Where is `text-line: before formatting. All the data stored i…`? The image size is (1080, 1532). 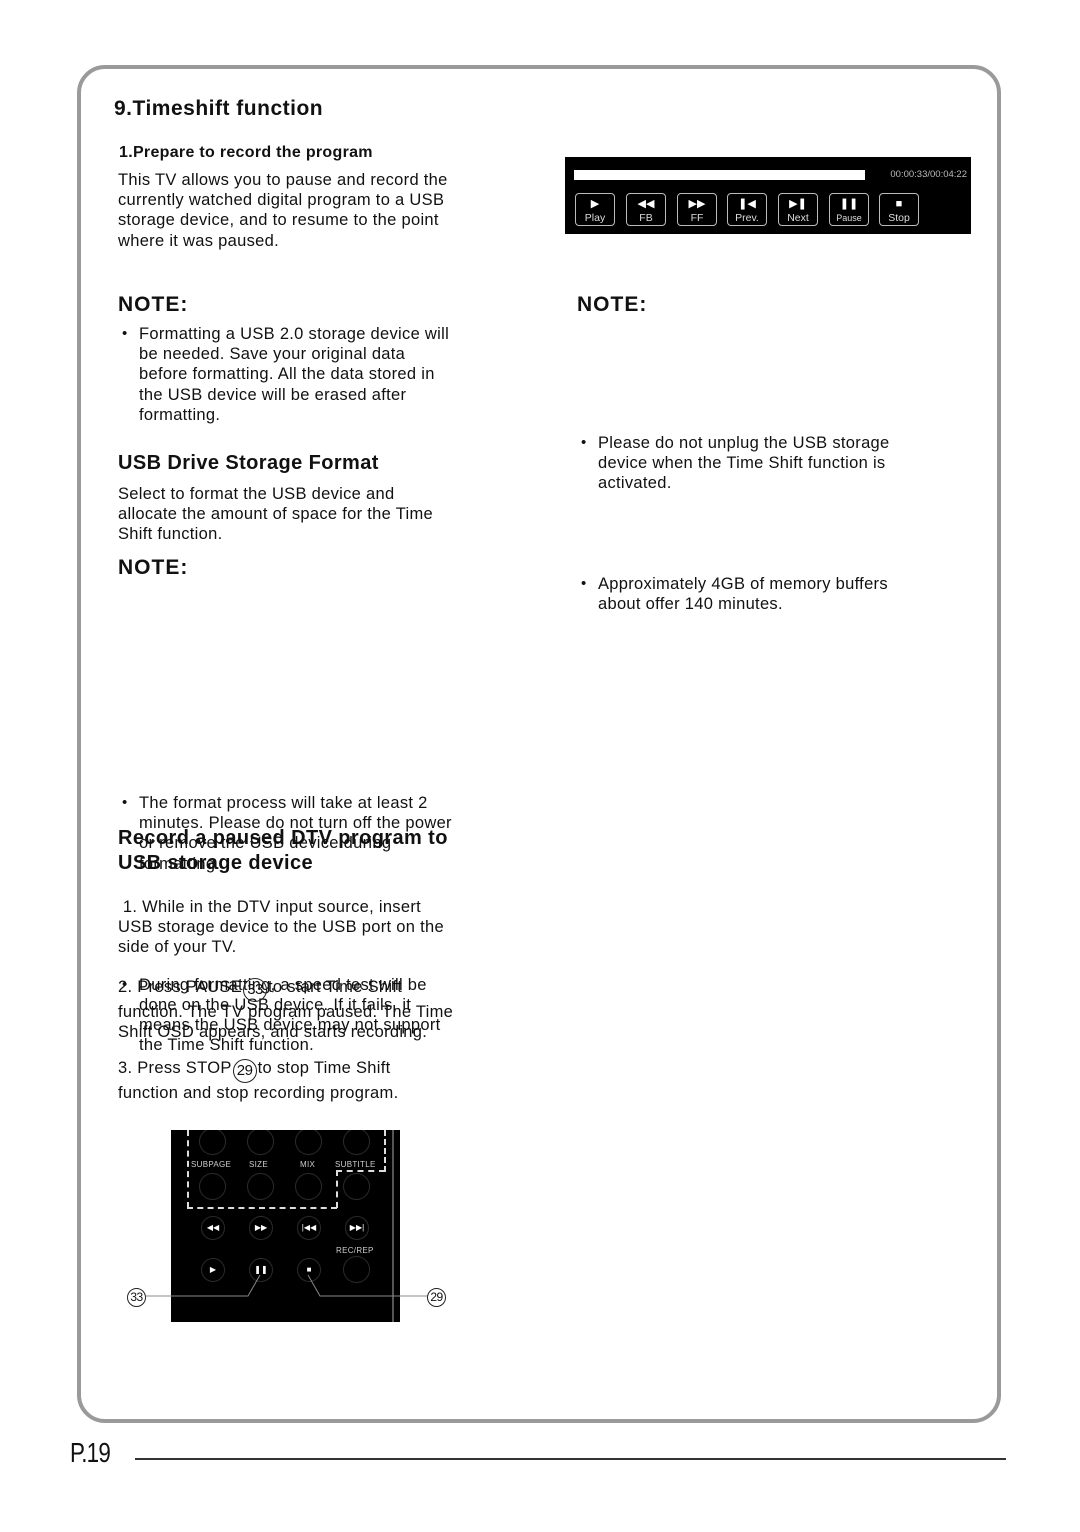
text-line: before formatting. All the data stored i… is located at coordinates (287, 374).